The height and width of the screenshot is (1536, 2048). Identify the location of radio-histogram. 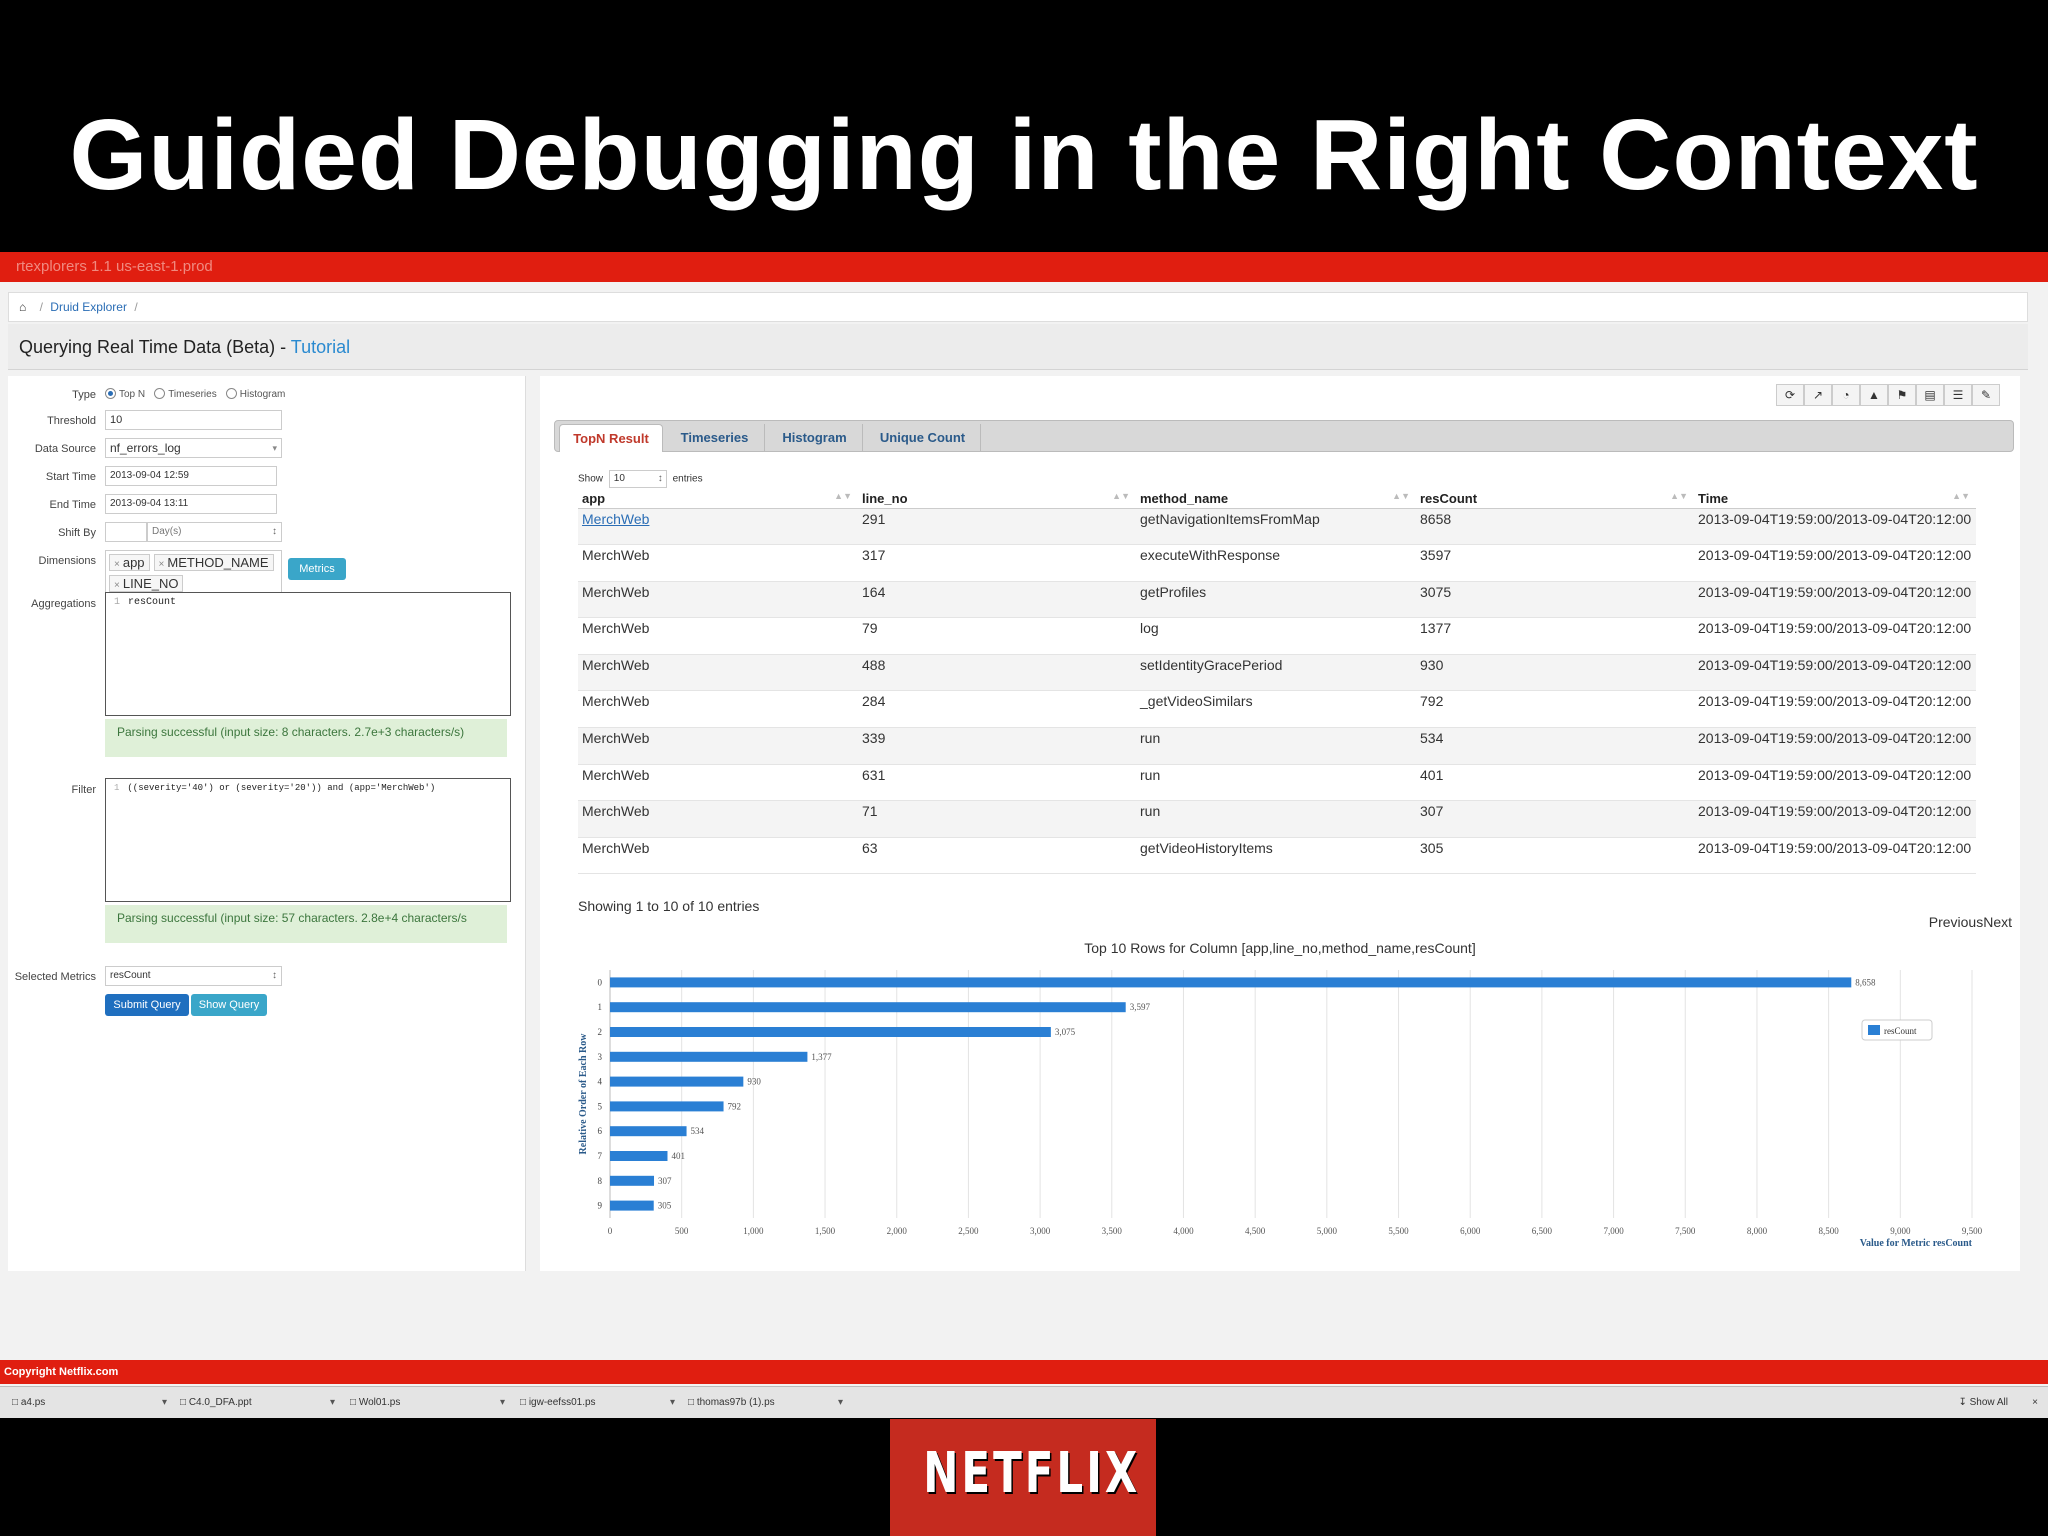
(231, 393).